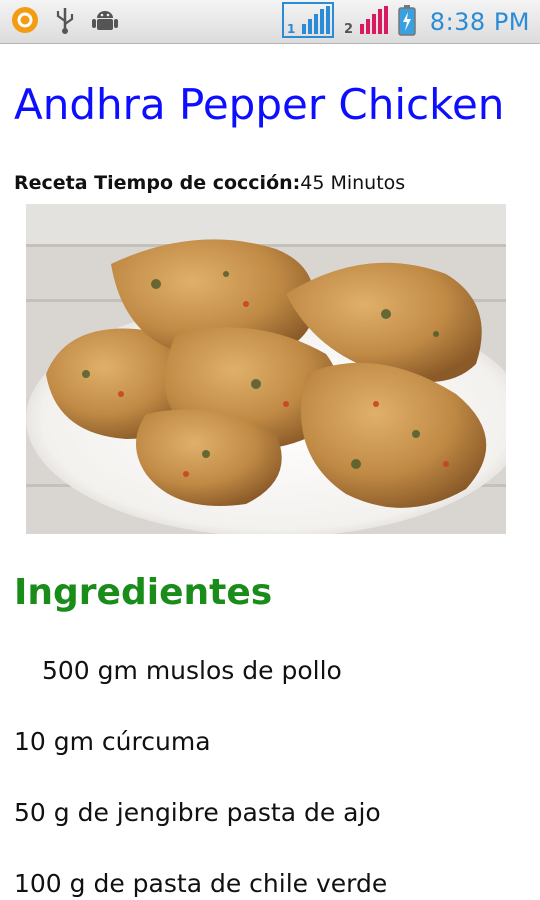 This screenshot has width=540, height=900. What do you see at coordinates (197, 812) in the screenshot?
I see `ingredient-item: 50 g de jengibre pasta de ajo` at bounding box center [197, 812].